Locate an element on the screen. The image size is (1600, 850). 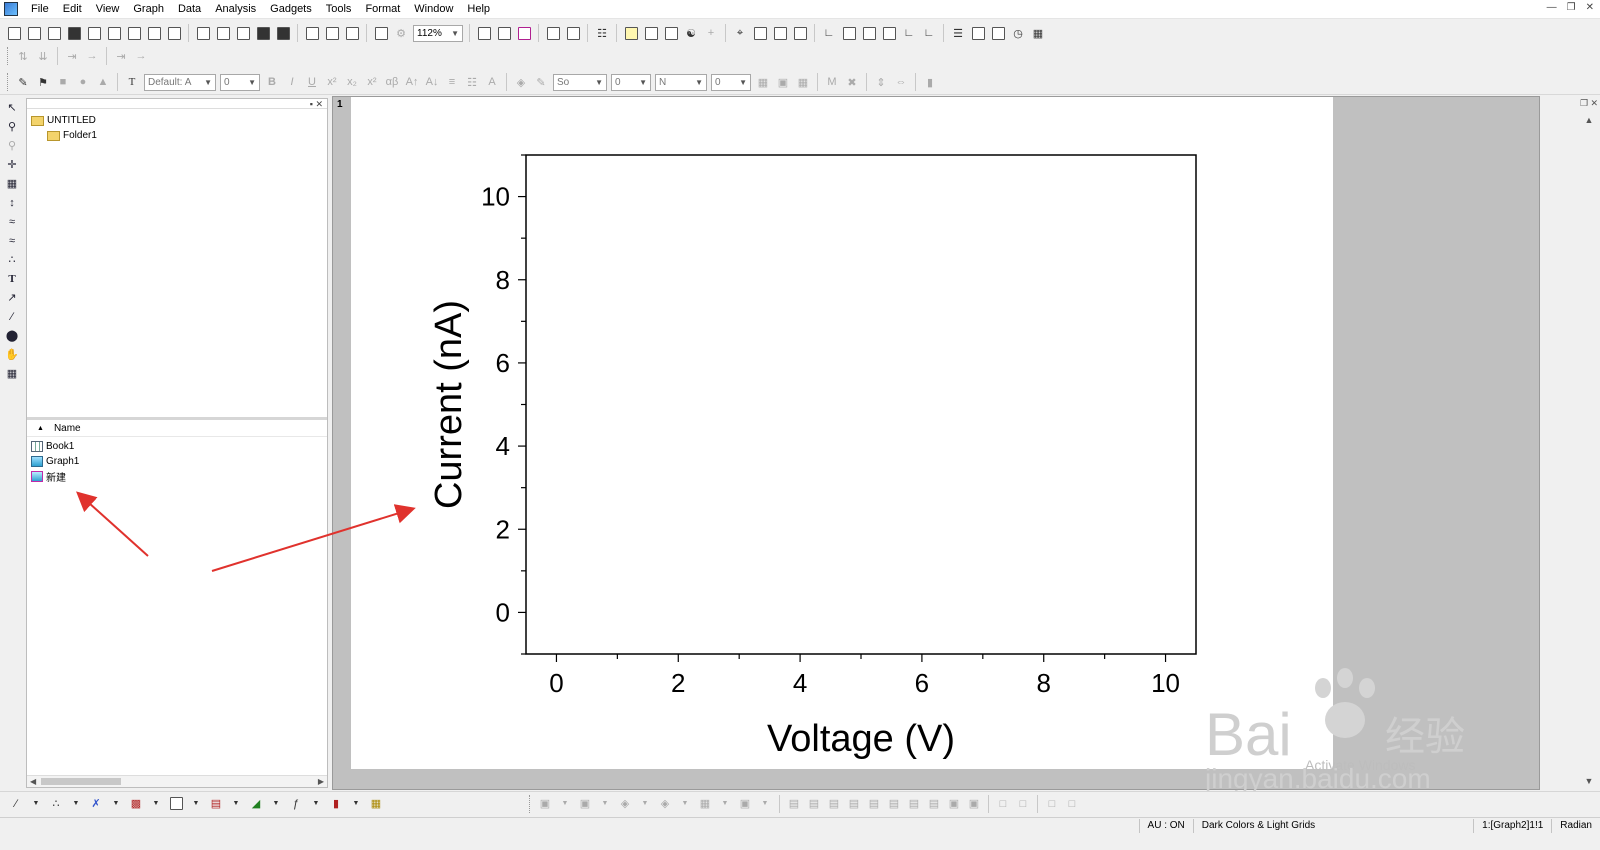
align-left-icon: ≡ is located at coordinates (452, 82).